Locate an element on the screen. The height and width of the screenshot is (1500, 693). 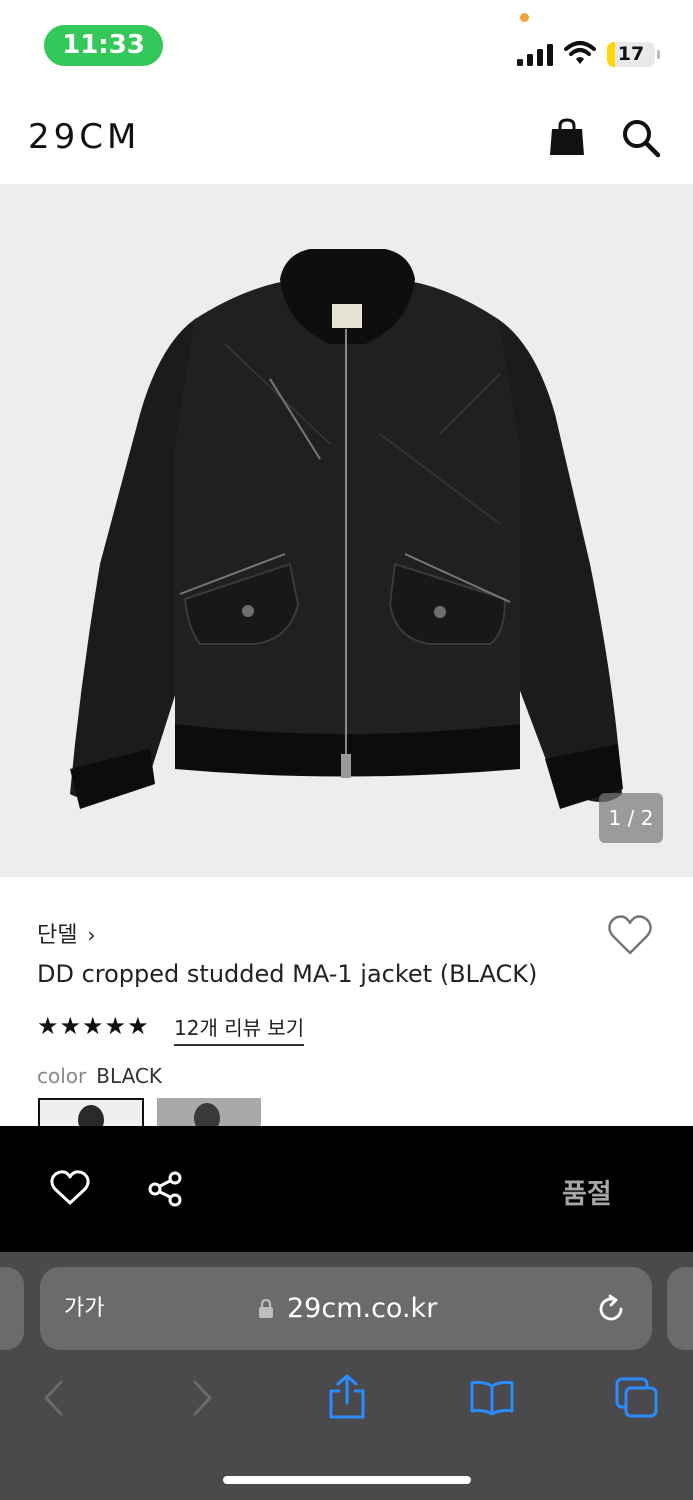
url-text: 29cm.co.kr is located at coordinates (362, 1308).